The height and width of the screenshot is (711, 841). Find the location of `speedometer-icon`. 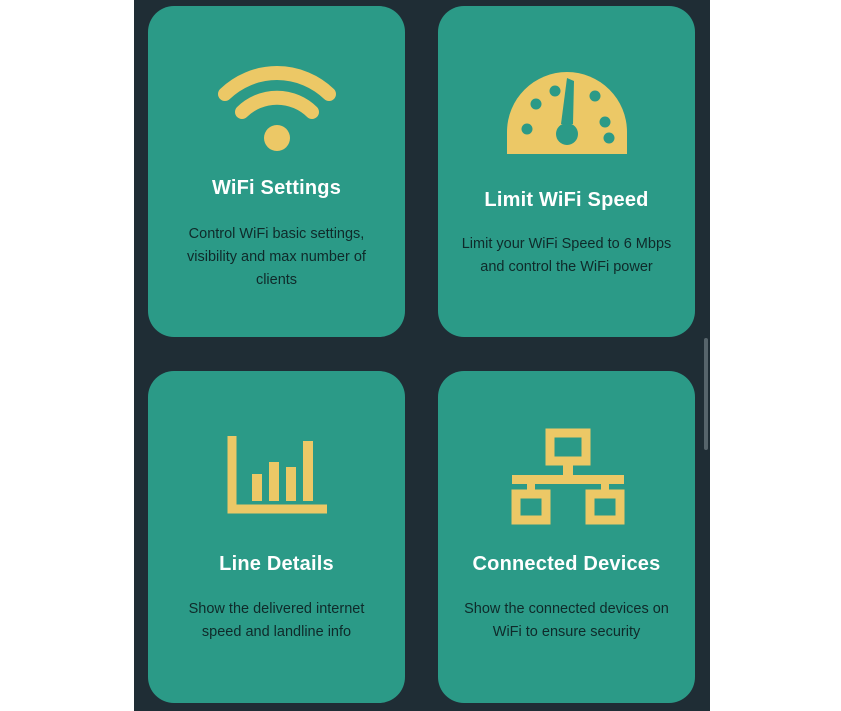

speedometer-icon is located at coordinates (566, 113).